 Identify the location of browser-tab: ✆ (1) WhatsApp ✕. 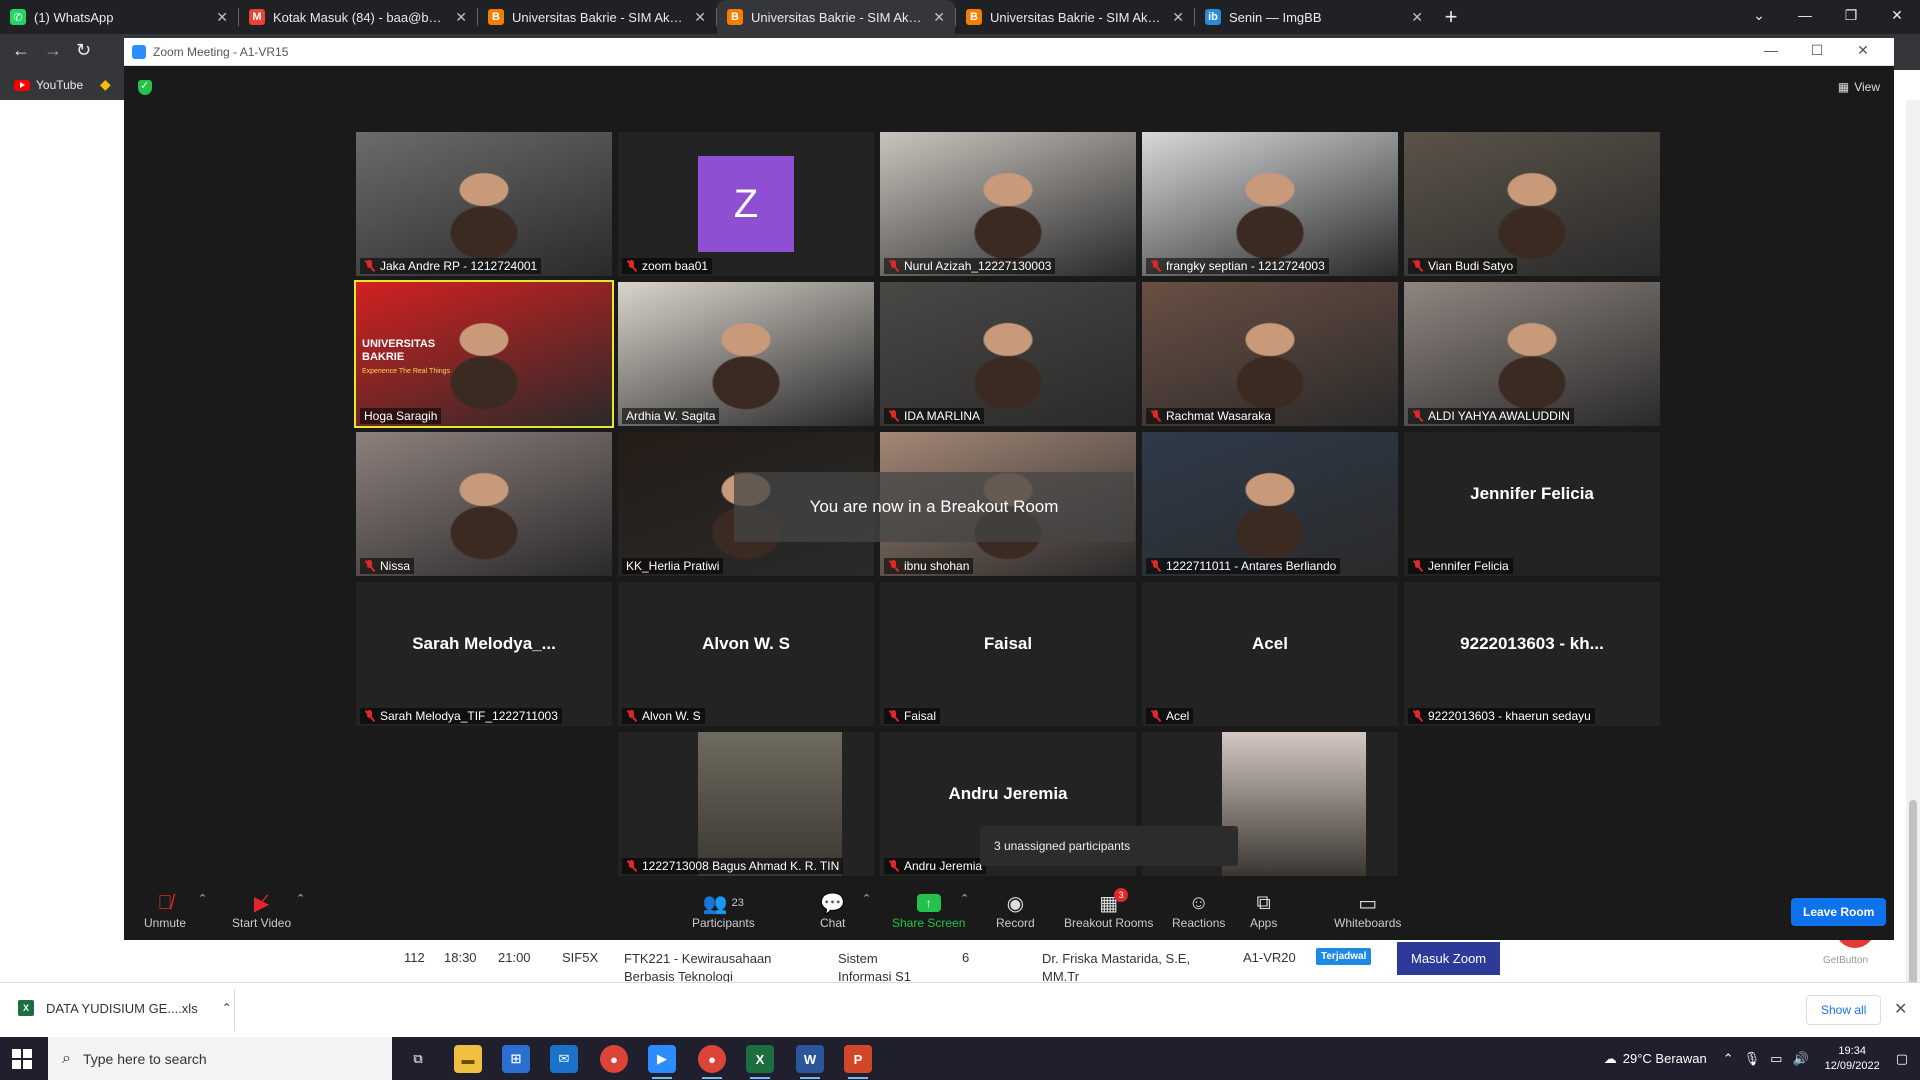
(119, 17).